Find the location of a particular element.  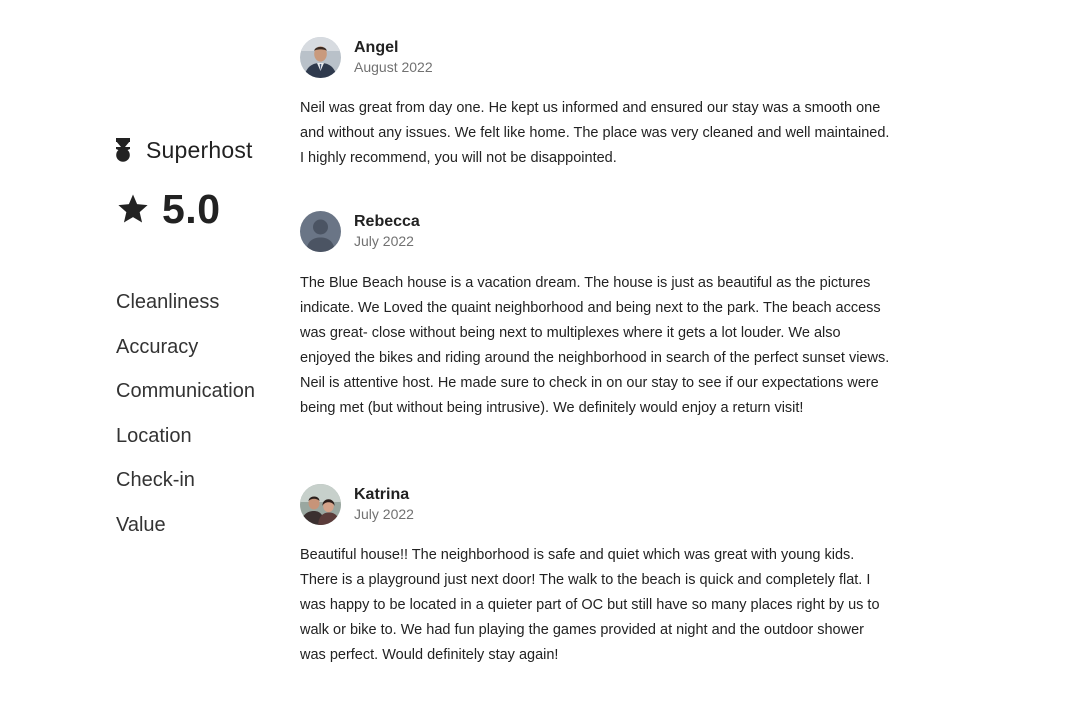

superhost-badge: Superhost is located at coordinates (201, 150).